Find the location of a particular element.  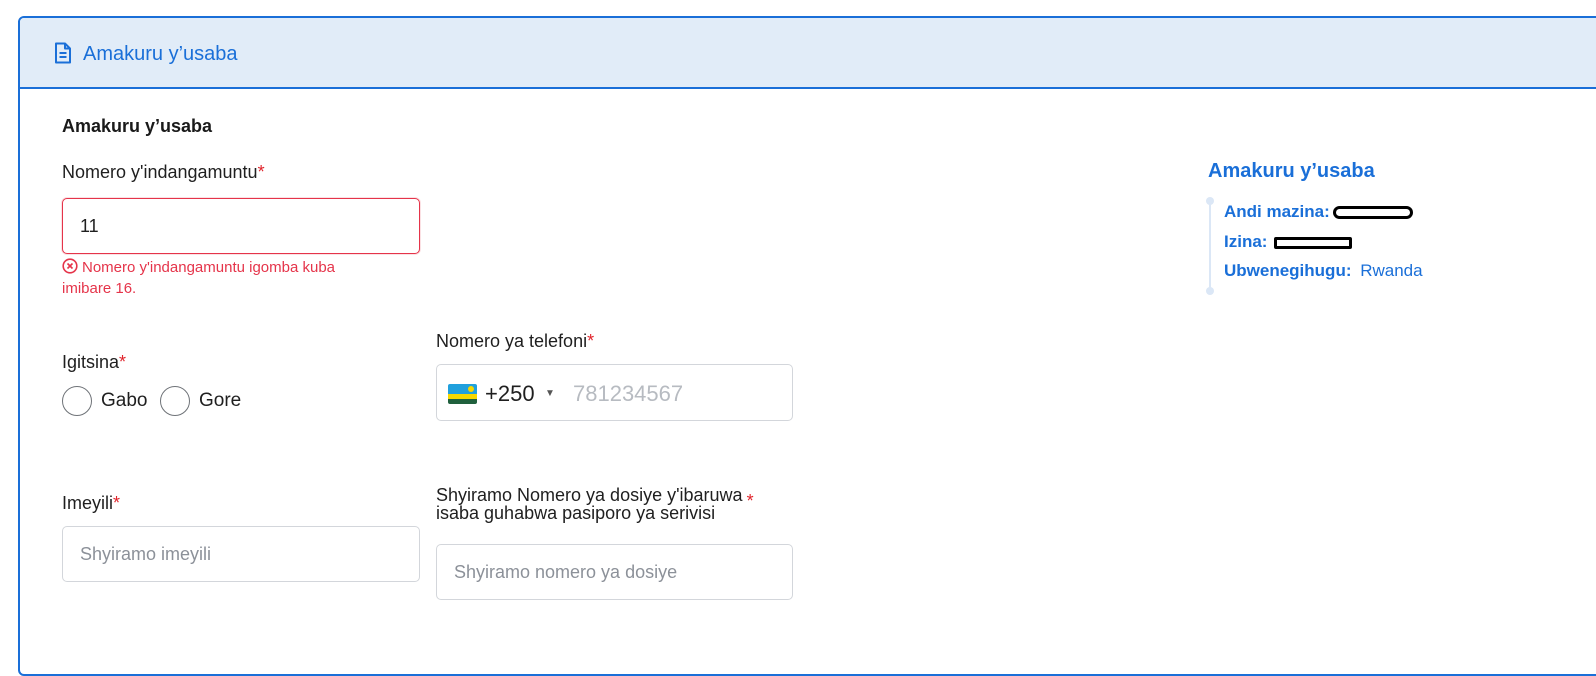

dial-code: +250 is located at coordinates (510, 394).